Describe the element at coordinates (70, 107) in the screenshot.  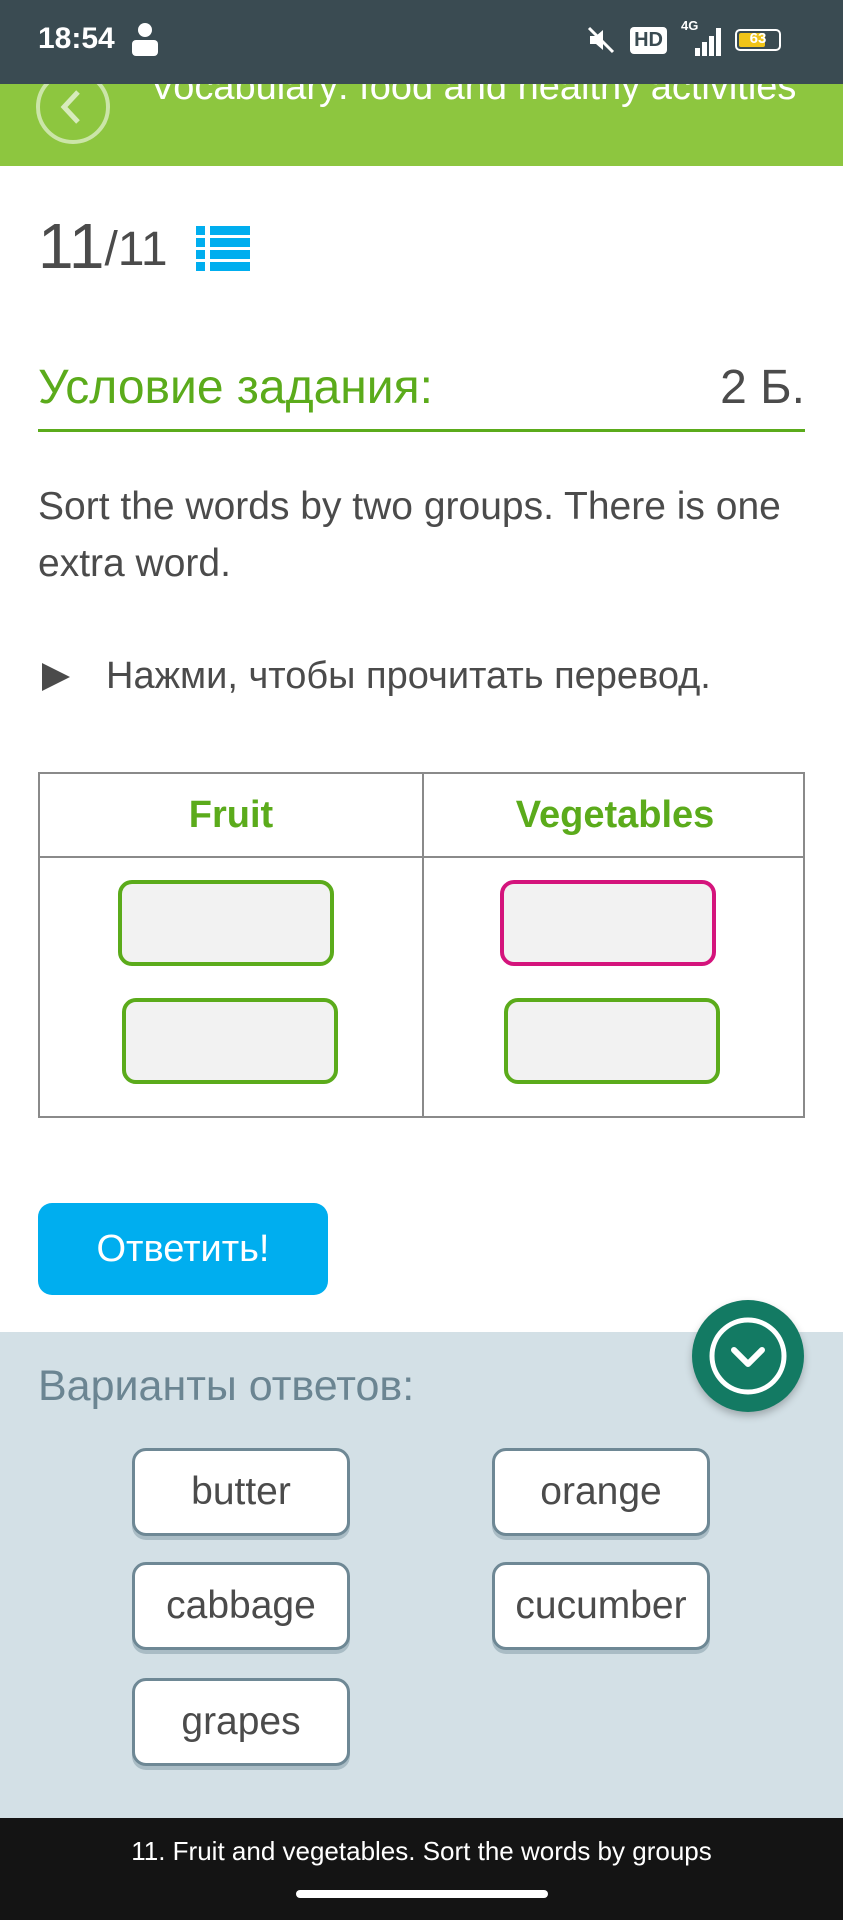
I see `chevron-left-icon` at that location.